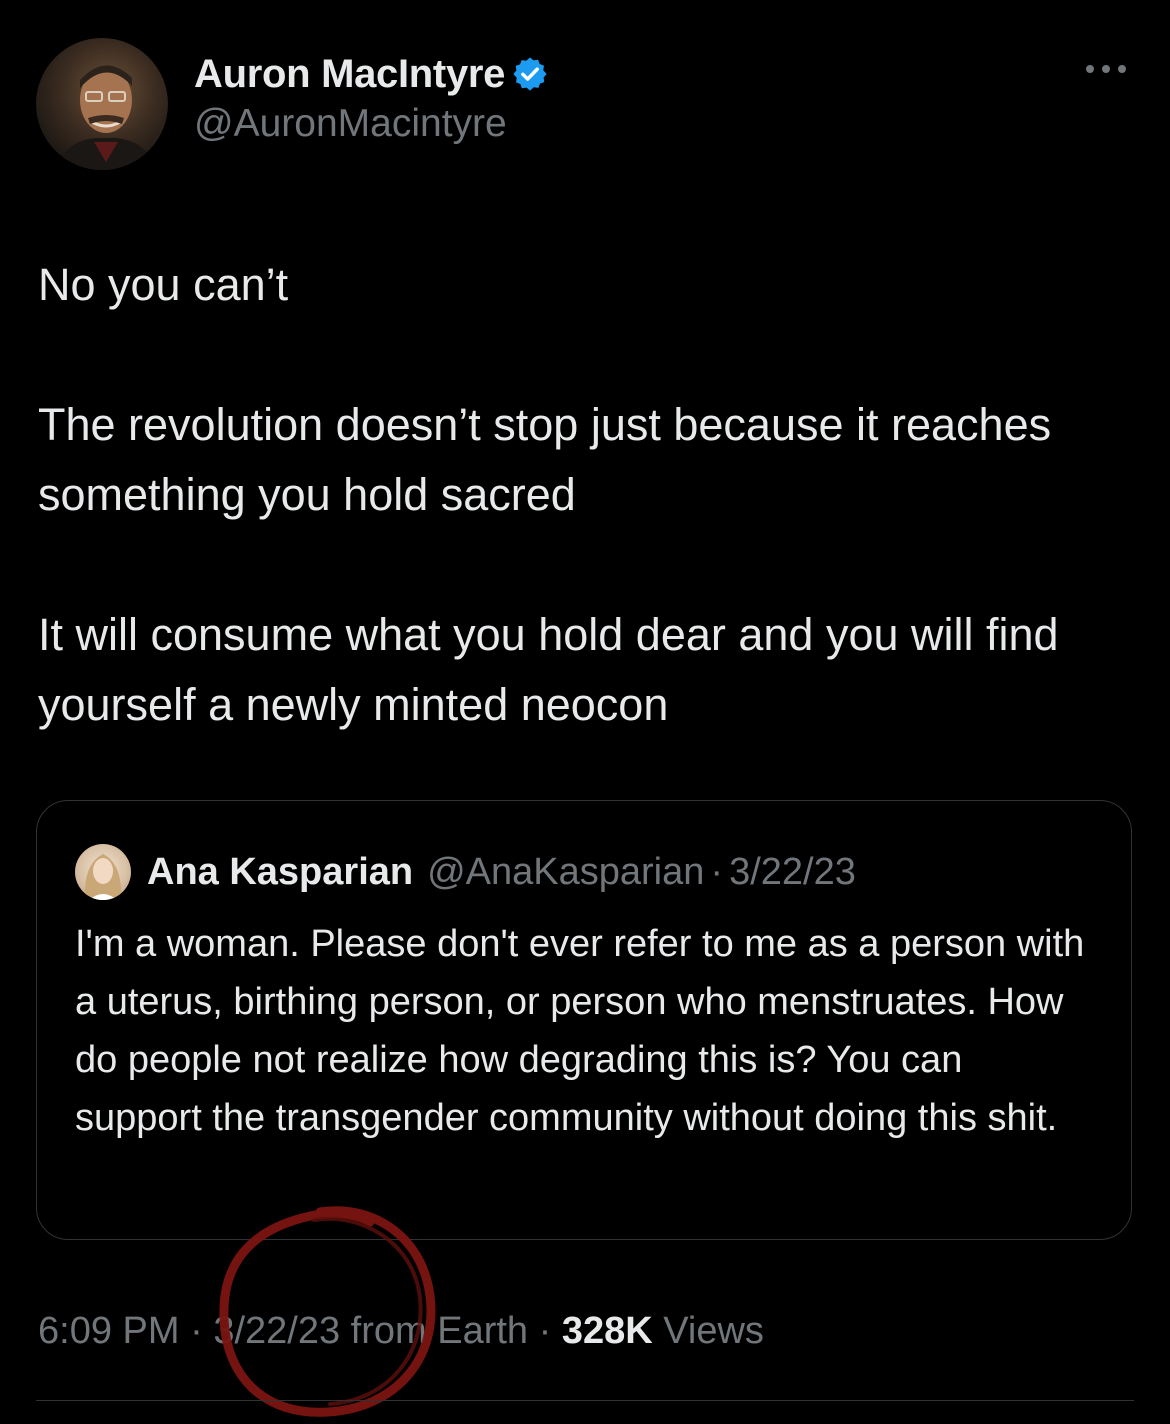 The image size is (1170, 1424). What do you see at coordinates (103, 877) in the screenshot?
I see `quoted-author-avatar-image` at bounding box center [103, 877].